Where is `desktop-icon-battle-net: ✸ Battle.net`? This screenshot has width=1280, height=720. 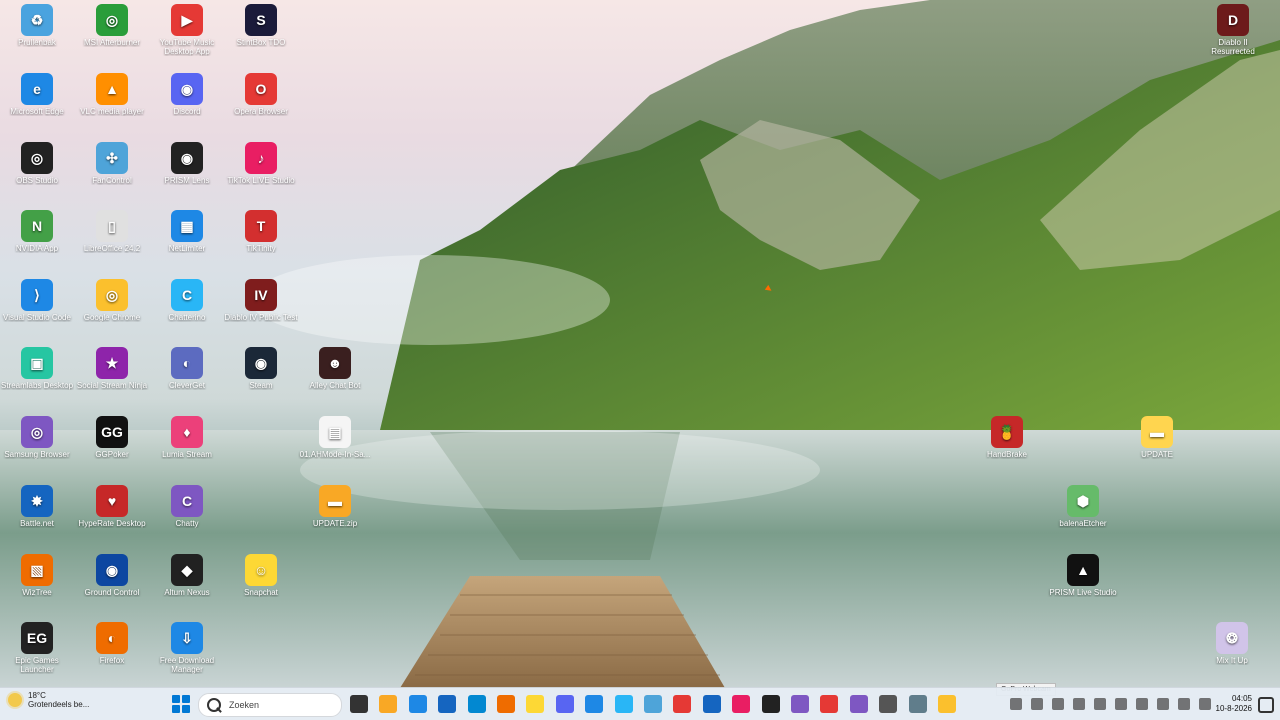 desktop-icon-battle-net: ✸ Battle.net is located at coordinates (37, 513).